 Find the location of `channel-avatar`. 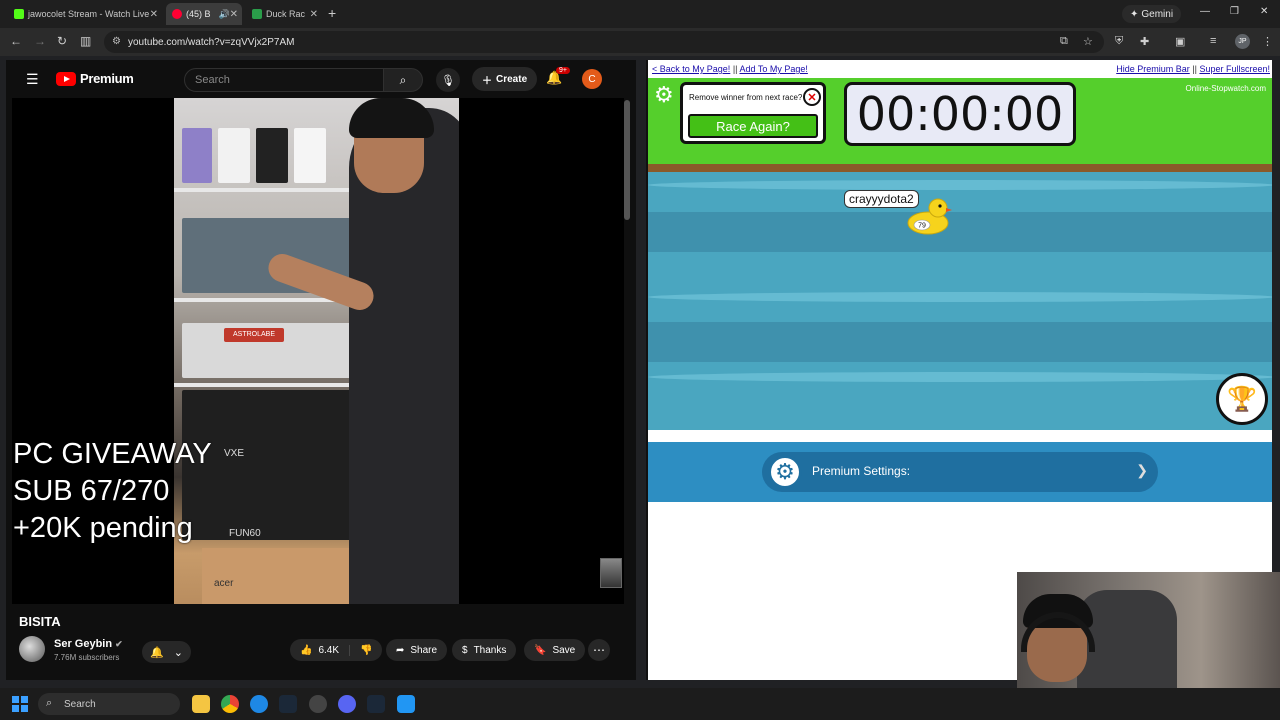

channel-avatar is located at coordinates (32, 649).